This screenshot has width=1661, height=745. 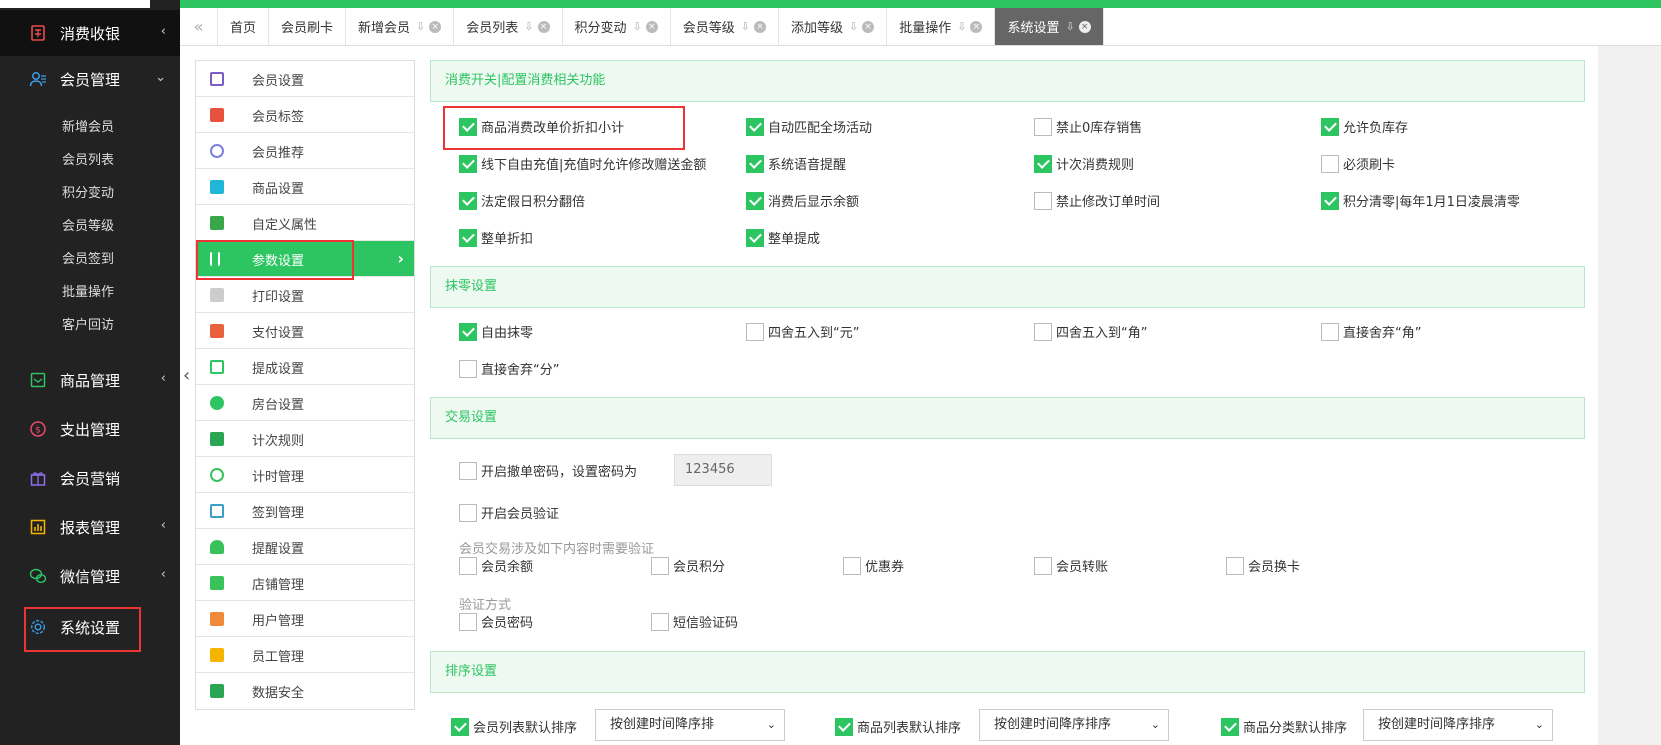 What do you see at coordinates (548, 470) in the screenshot?
I see `checkbox-cancel-password: 开启撤单密码，设置密码为` at bounding box center [548, 470].